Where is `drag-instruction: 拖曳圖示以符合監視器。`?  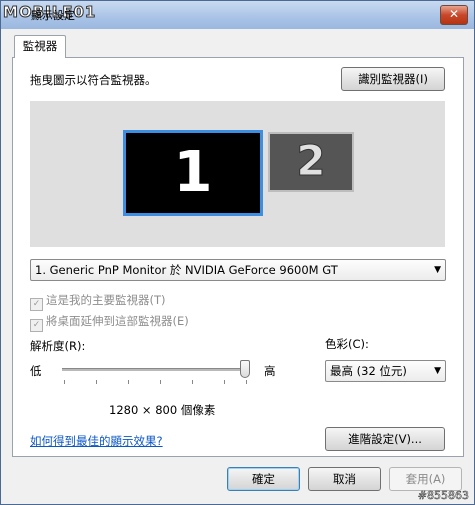 drag-instruction: 拖曳圖示以符合監視器。 is located at coordinates (93, 80).